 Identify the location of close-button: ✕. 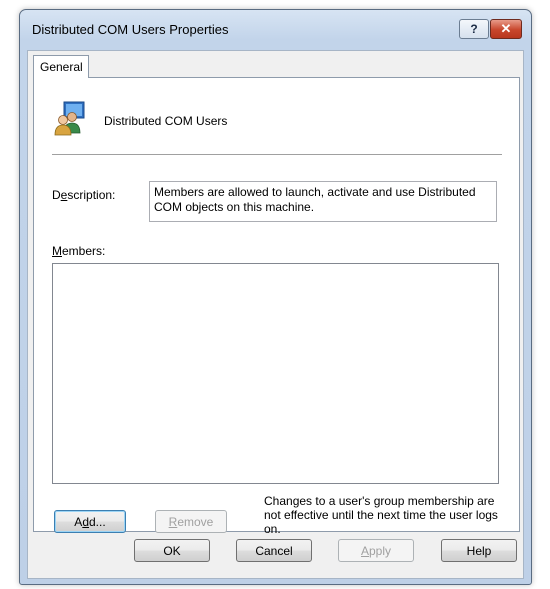
(506, 29).